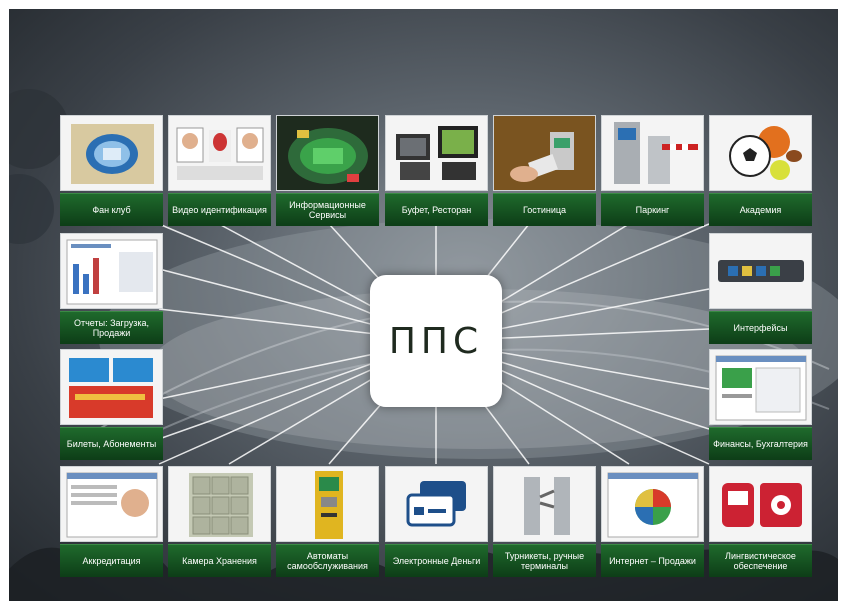 Image resolution: width=848 pixels, height=610 pixels. Describe the element at coordinates (760, 153) in the screenshot. I see `sports-balls-icon` at that location.